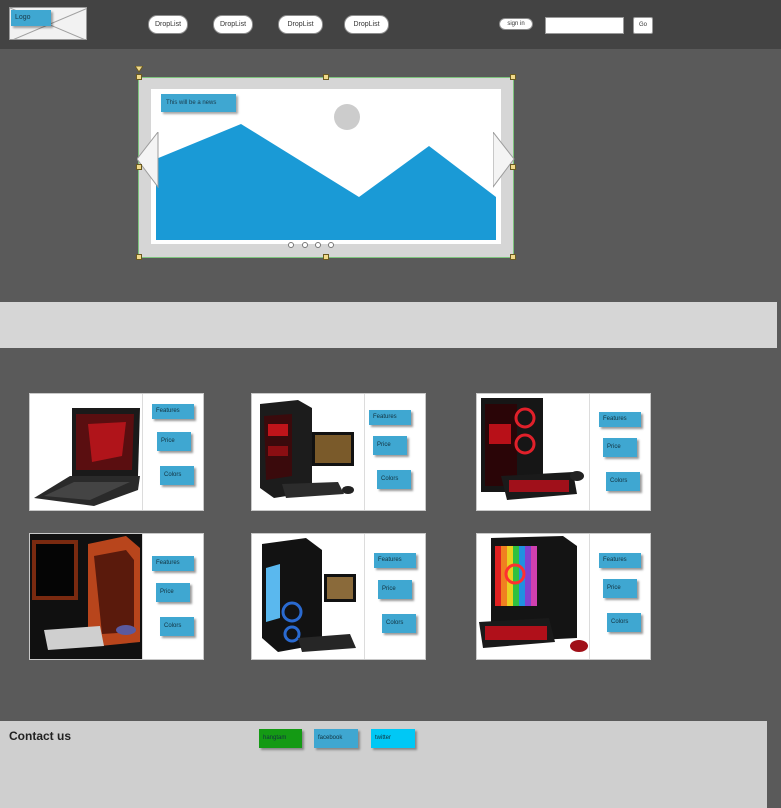  What do you see at coordinates (300, 24) in the screenshot?
I see `nav-droplist-3: DropList` at bounding box center [300, 24].